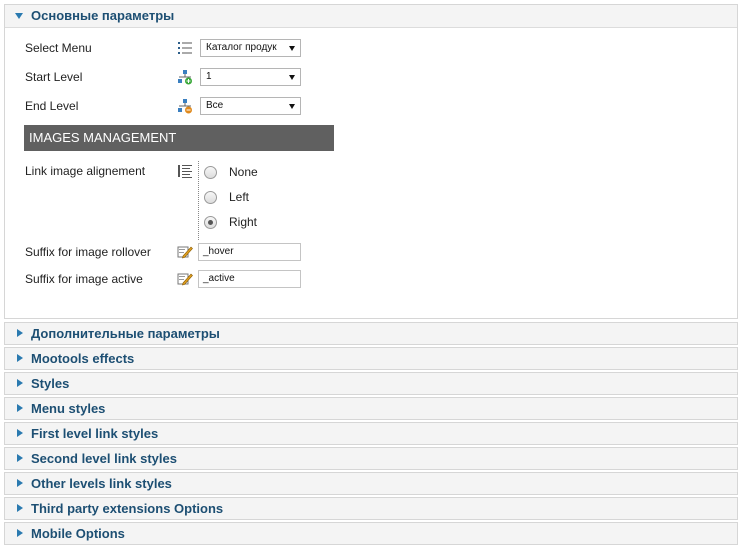  What do you see at coordinates (84, 279) in the screenshot?
I see `active-suffix-label: Suffix for image active` at bounding box center [84, 279].